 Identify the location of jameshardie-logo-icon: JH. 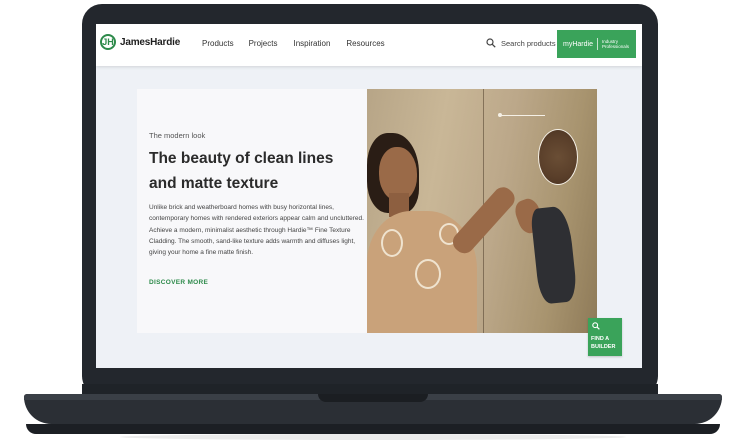
(108, 42).